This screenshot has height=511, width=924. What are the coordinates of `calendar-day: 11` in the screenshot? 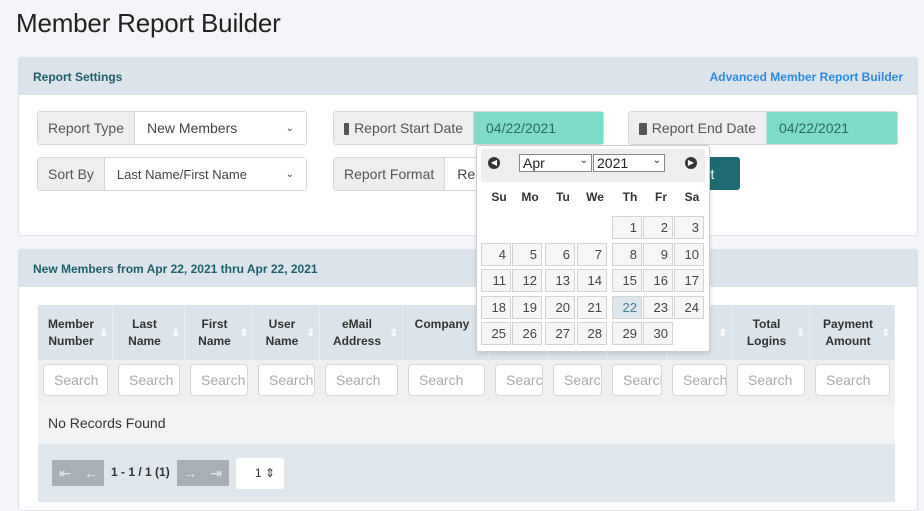 It's located at (496, 280).